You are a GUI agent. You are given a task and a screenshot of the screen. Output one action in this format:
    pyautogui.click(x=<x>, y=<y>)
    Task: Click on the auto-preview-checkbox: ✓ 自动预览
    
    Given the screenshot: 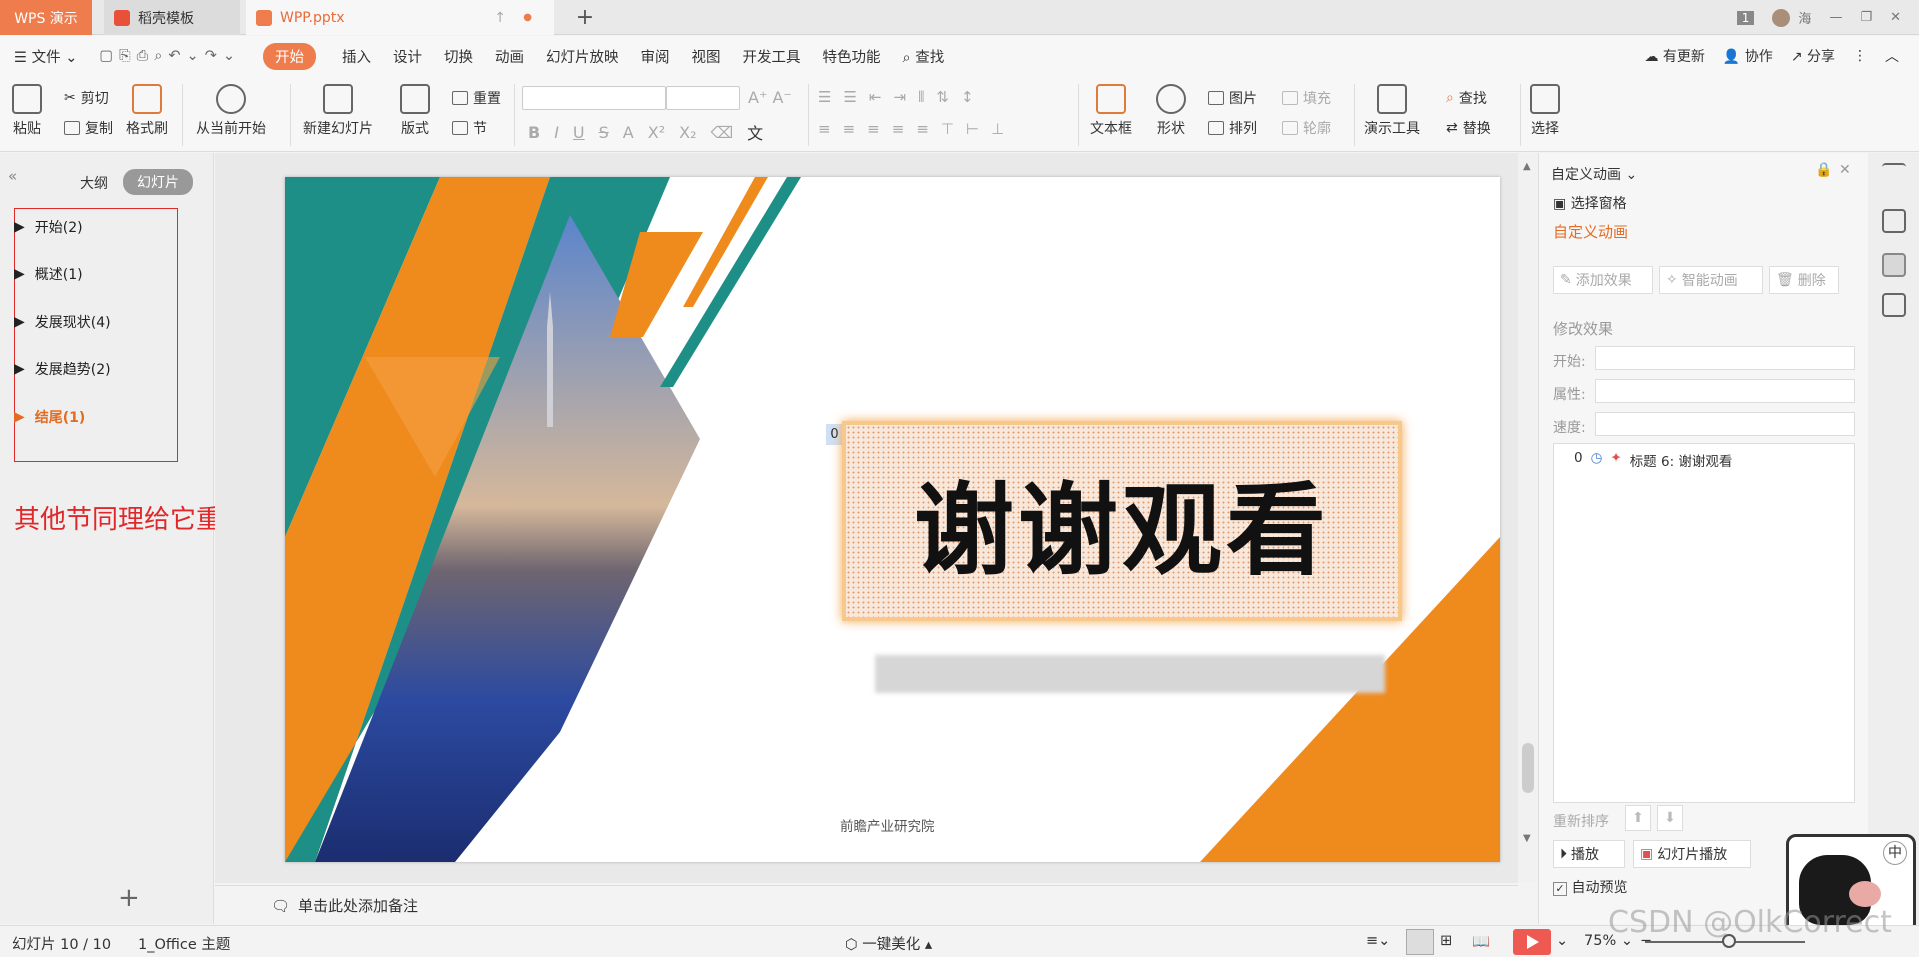 What is the action you would take?
    pyautogui.click(x=1590, y=887)
    